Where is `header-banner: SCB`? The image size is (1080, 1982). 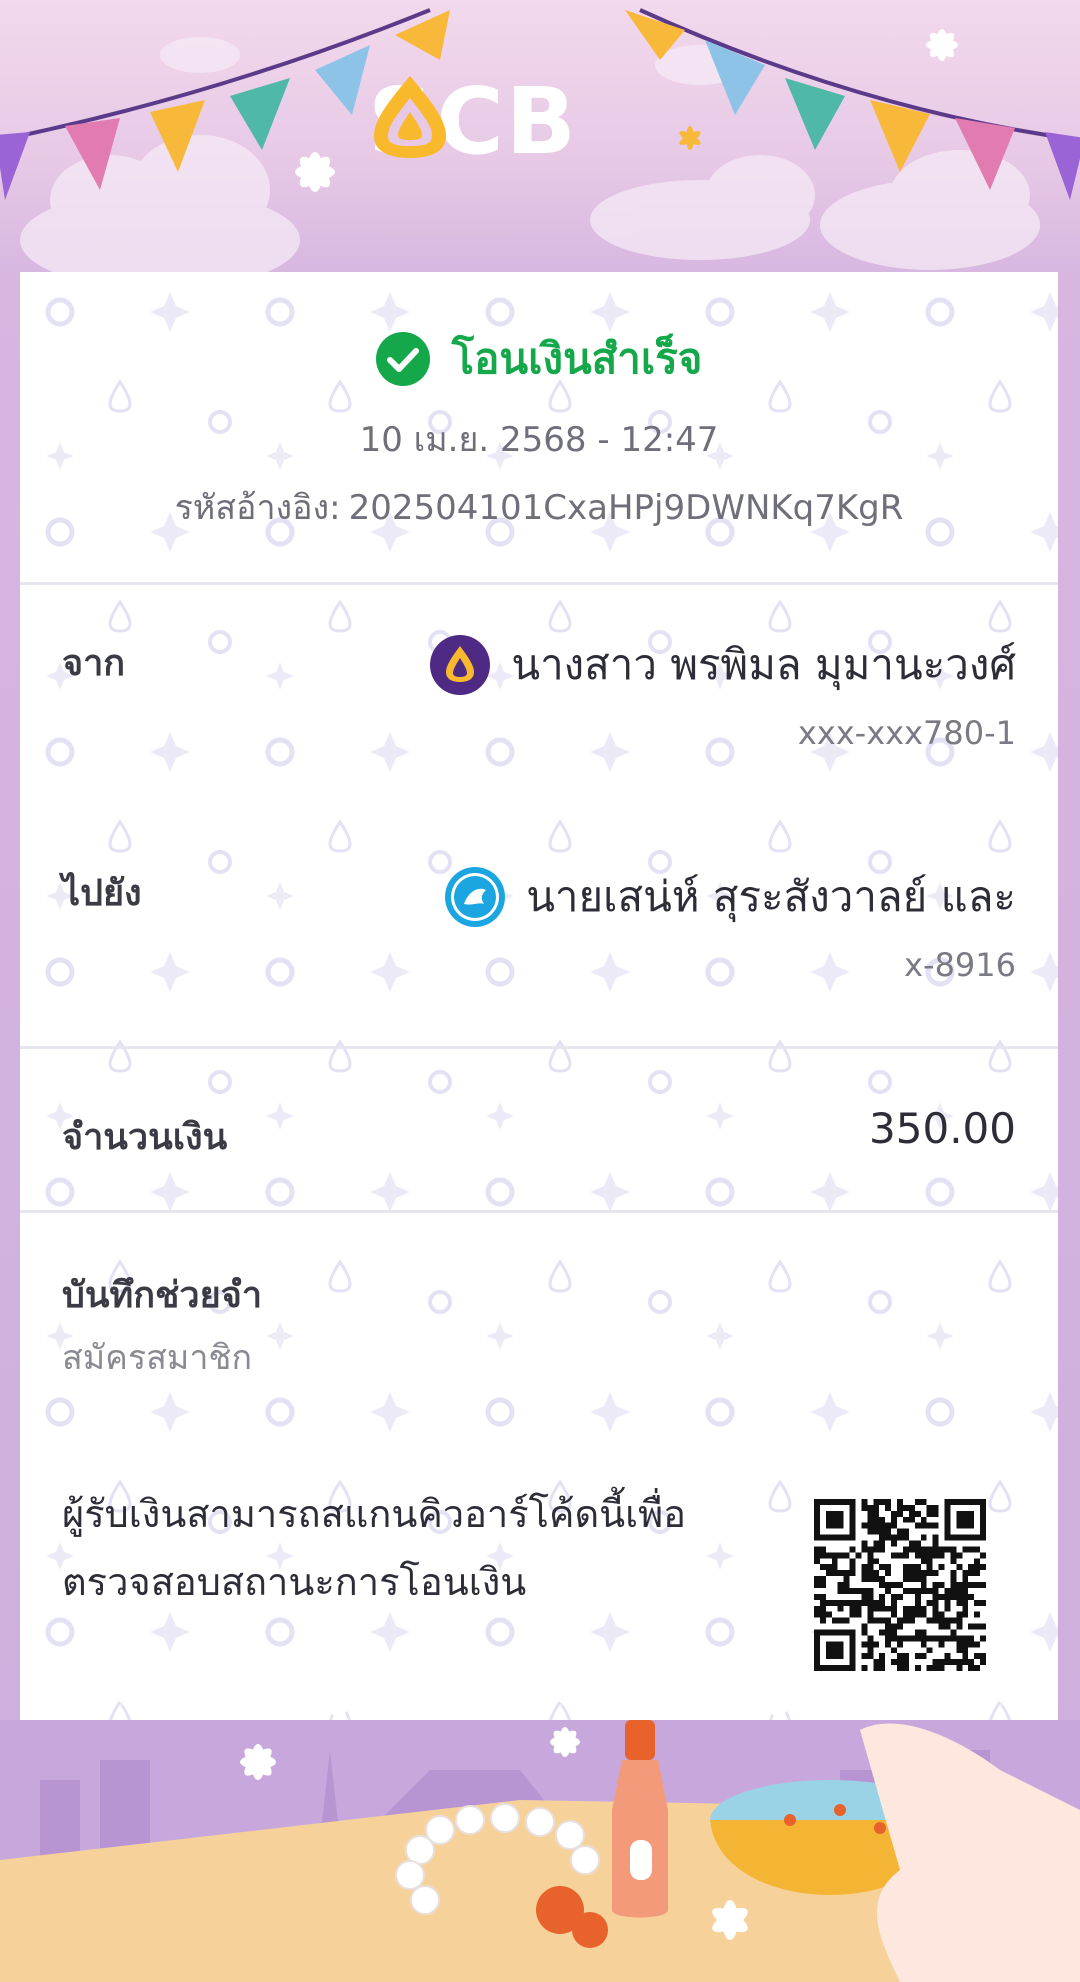
header-banner: SCB is located at coordinates (540, 136).